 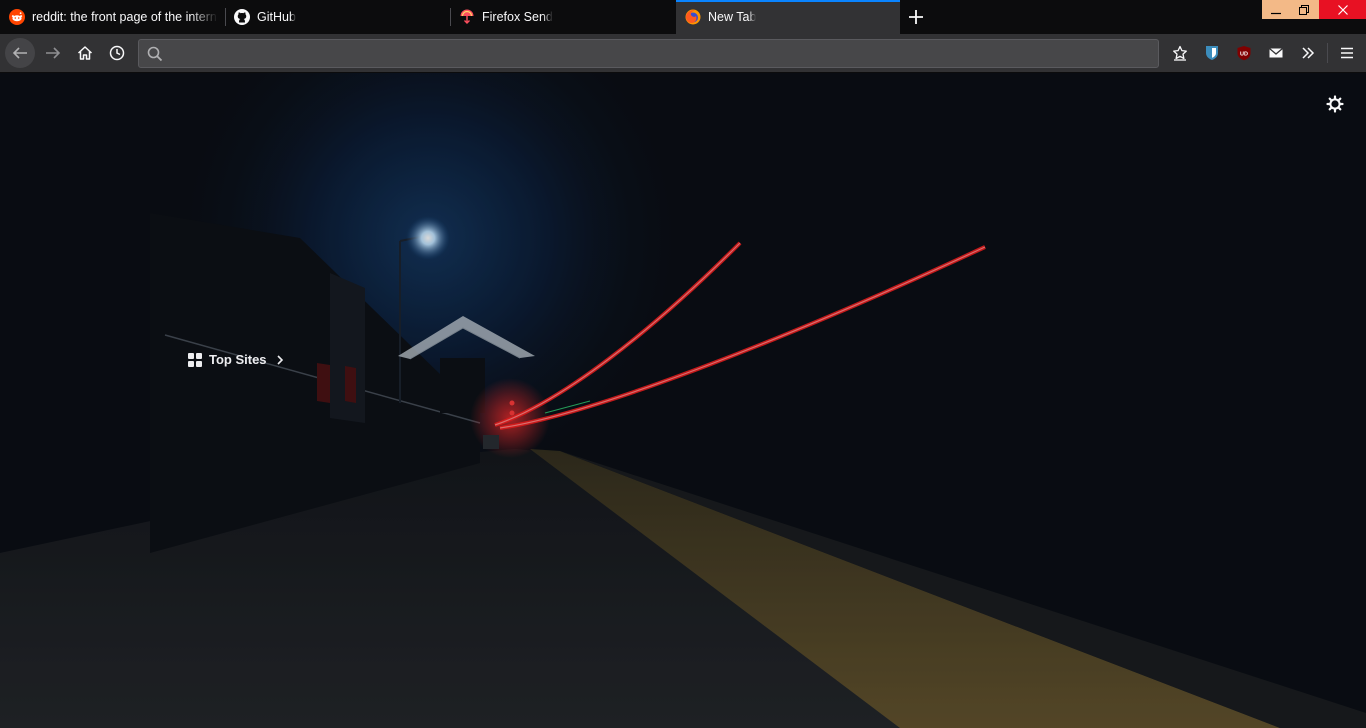 I want to click on bitwarden-icon, so click(x=1212, y=53).